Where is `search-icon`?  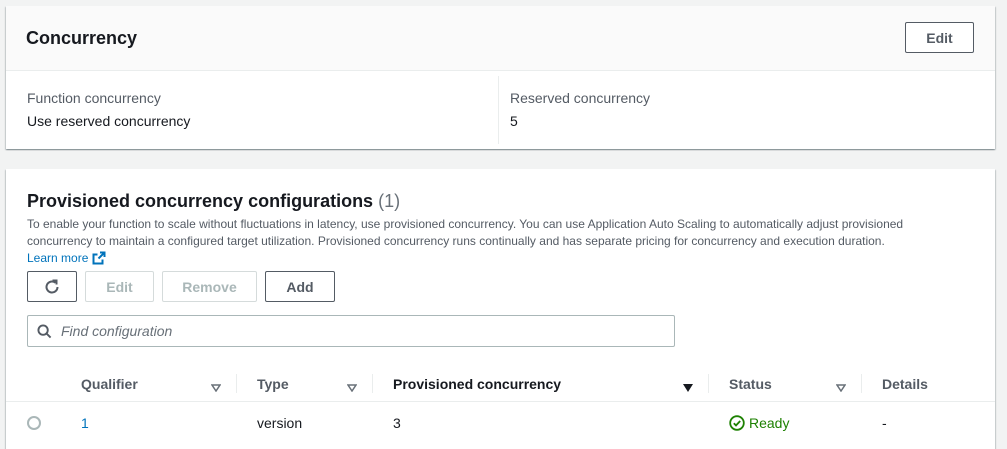
search-icon is located at coordinates (44, 331).